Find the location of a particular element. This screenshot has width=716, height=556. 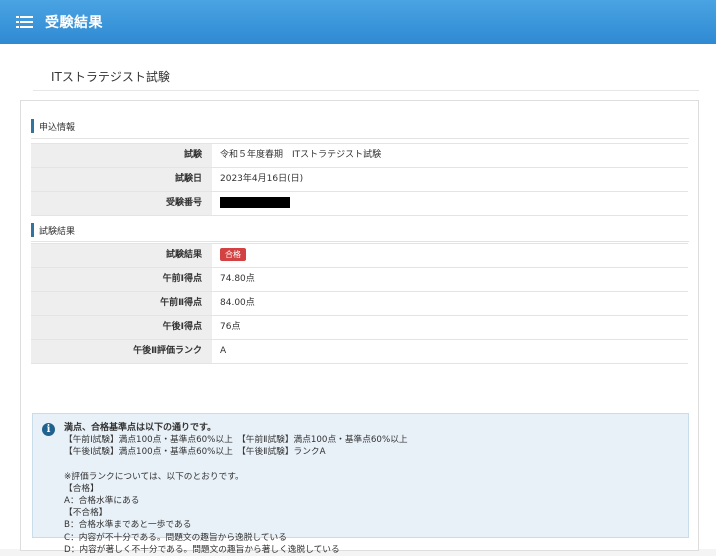

rank-d-description: D：内容が著しく不十分である。問題文の趣旨から著しく逸脱している is located at coordinates (202, 549).